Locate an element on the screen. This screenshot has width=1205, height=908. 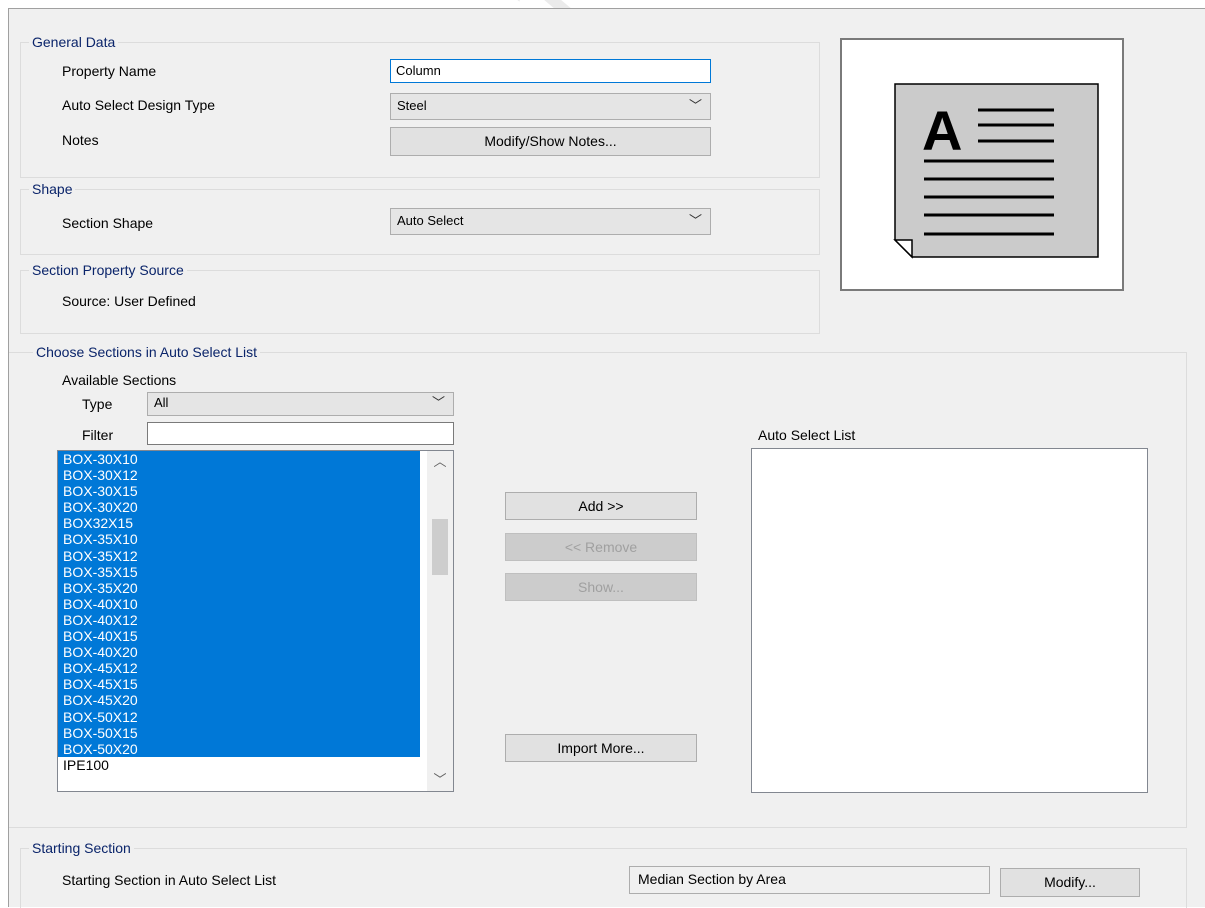
scroll-down-icon: ﹀ is located at coordinates (440, 780).